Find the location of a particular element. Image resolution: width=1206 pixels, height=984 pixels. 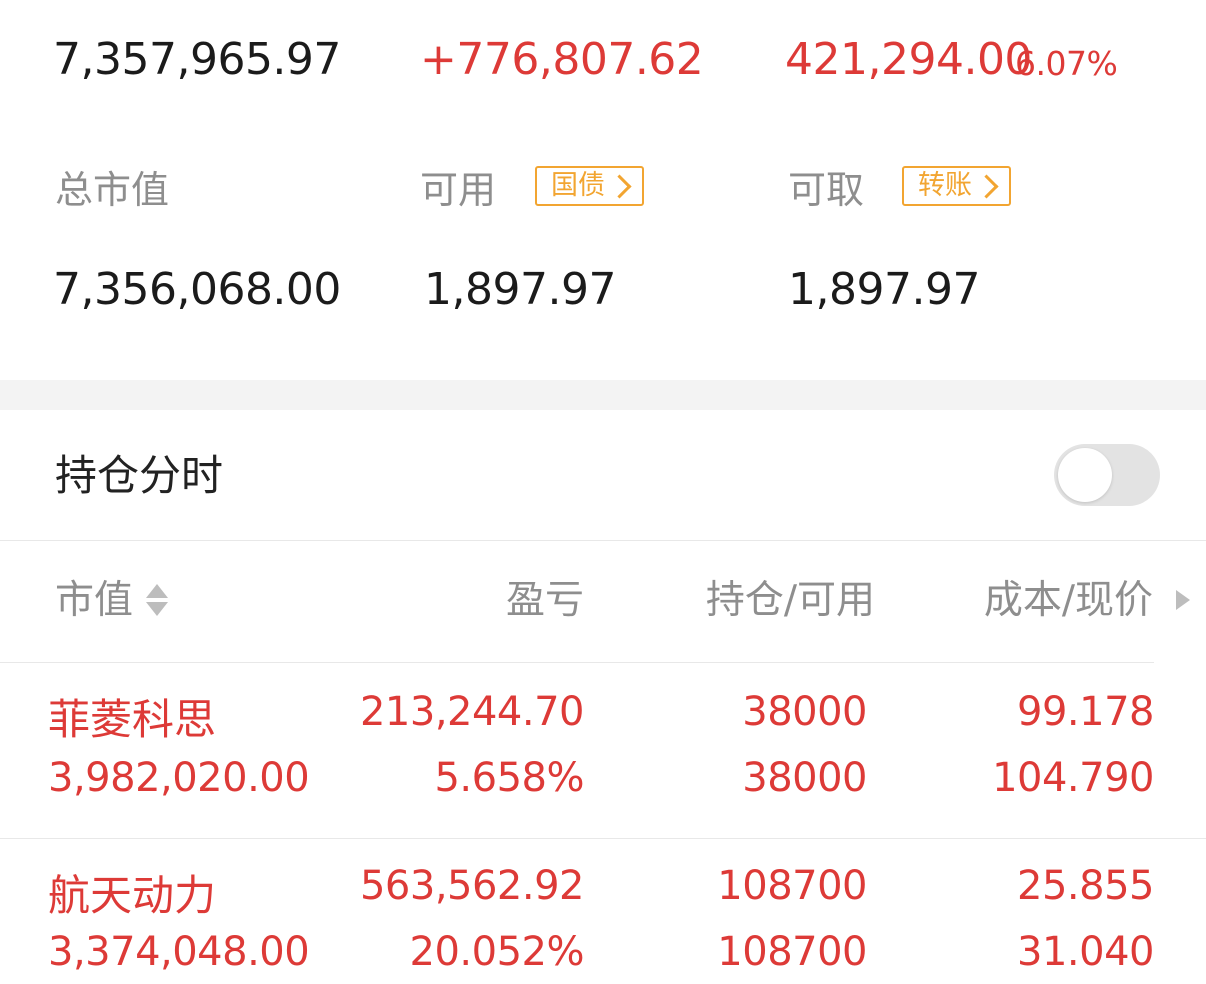

available-amount: 1,897.97 is located at coordinates (520, 289).